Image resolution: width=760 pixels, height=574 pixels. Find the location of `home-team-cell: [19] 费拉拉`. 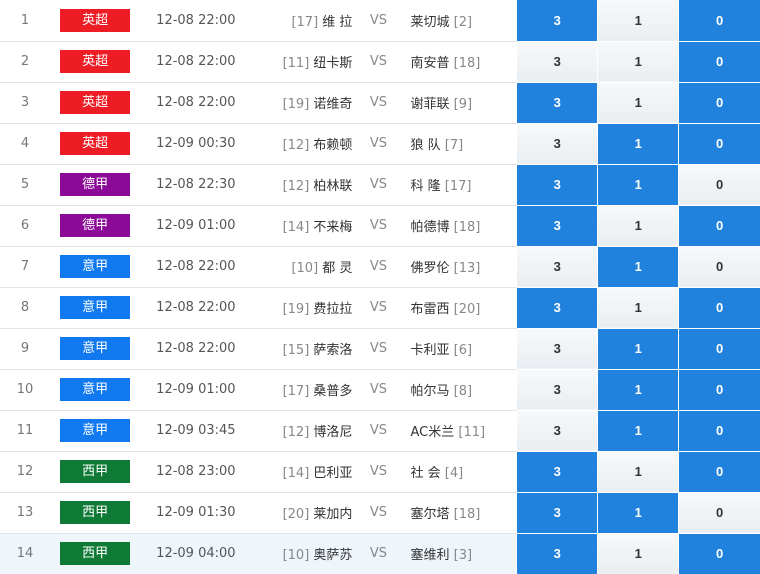

home-team-cell: [19] 费拉拉 is located at coordinates (301, 308).